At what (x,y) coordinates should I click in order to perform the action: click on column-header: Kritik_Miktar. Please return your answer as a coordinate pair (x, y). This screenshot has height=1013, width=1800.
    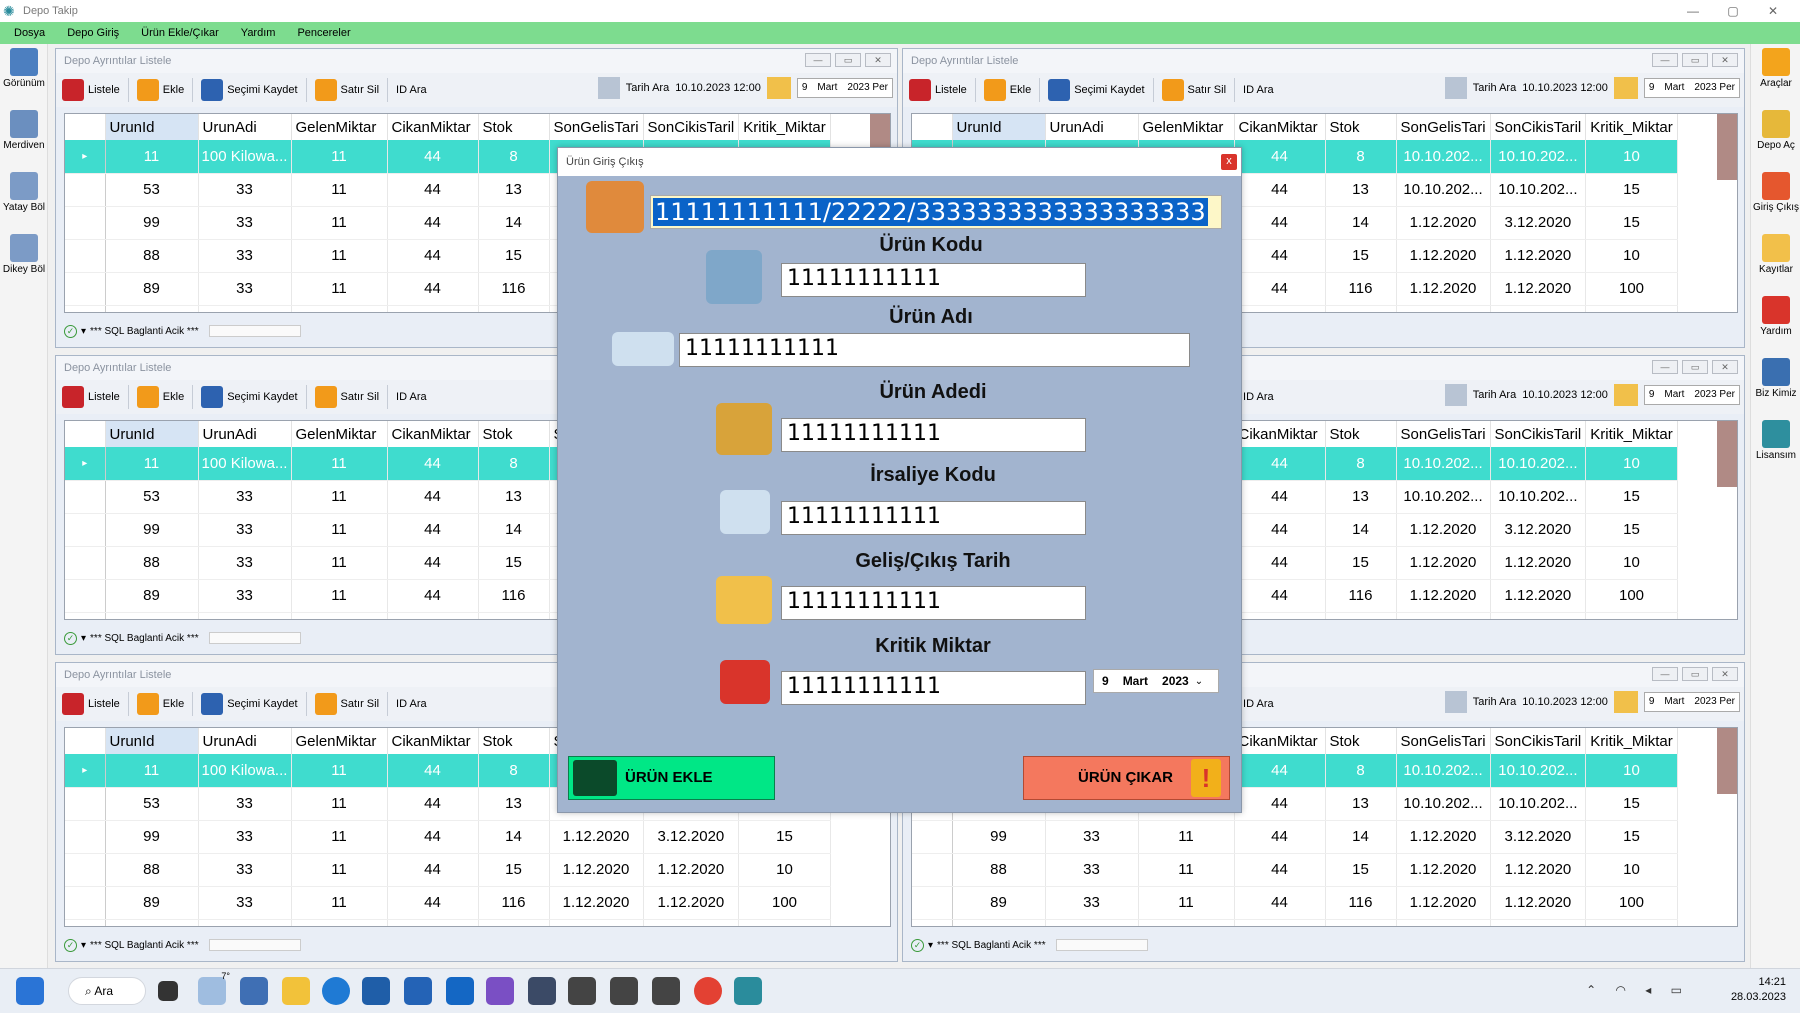
    Looking at the image, I should click on (1631, 127).